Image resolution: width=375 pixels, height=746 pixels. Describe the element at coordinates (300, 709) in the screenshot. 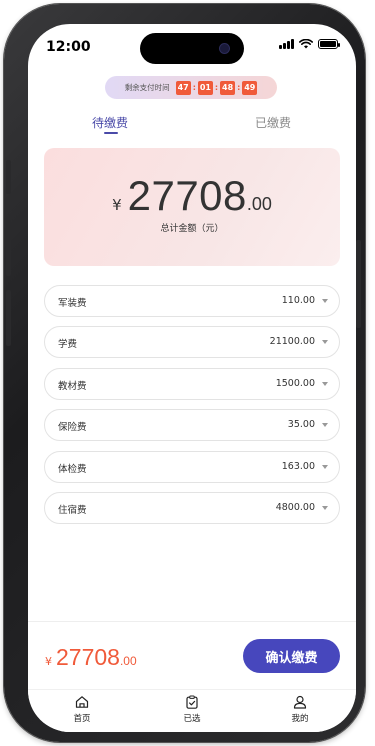

I see `tabbar-item-mine: 我的` at that location.